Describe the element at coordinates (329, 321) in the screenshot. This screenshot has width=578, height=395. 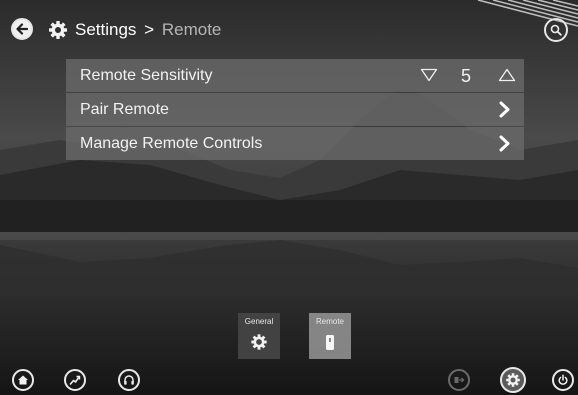
I see `tab-remote-label: Remote` at that location.